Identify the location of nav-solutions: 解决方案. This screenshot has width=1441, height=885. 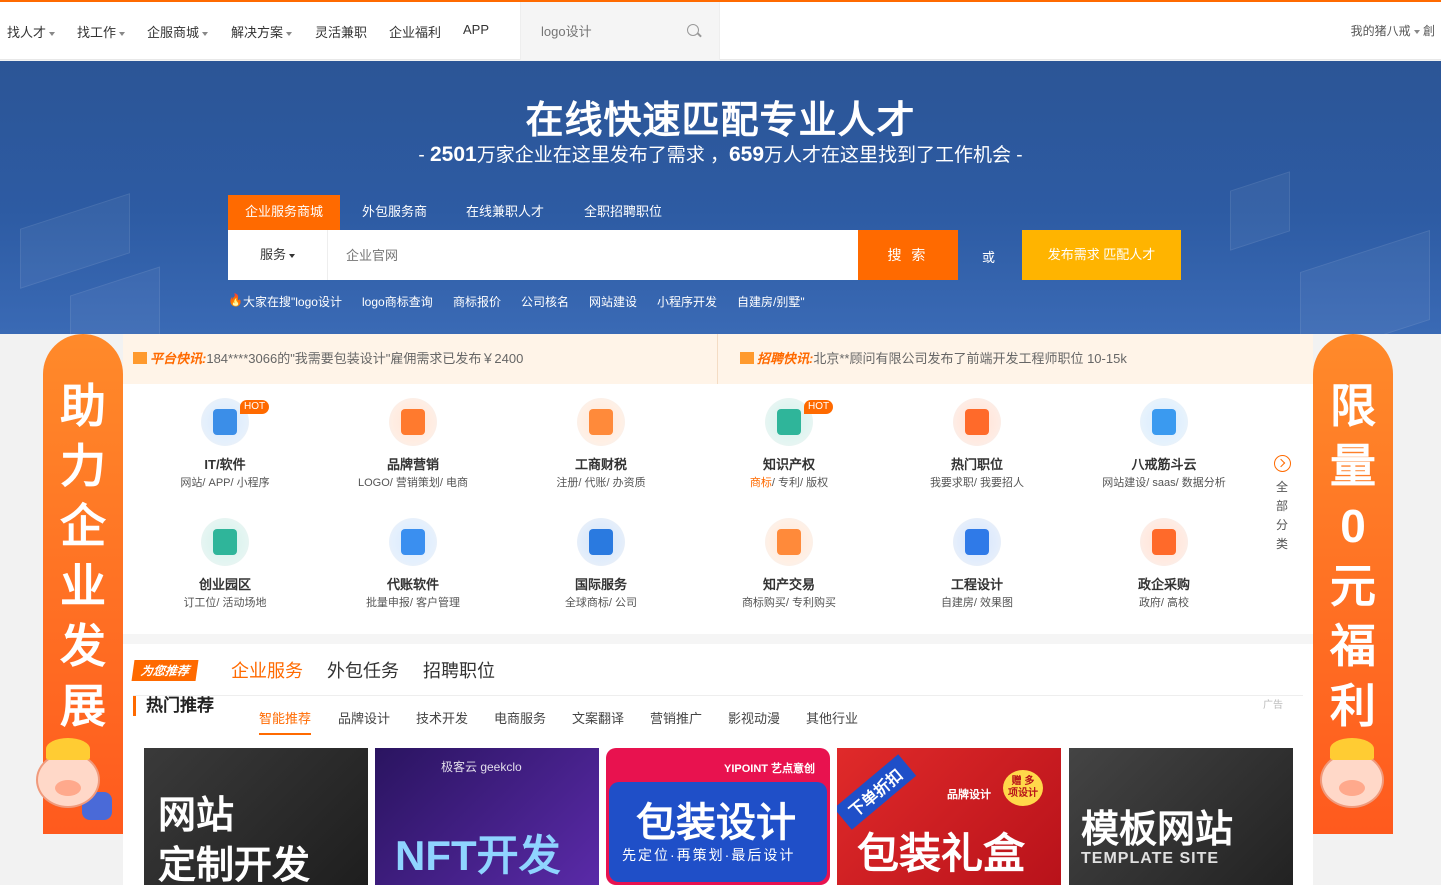
(262, 31).